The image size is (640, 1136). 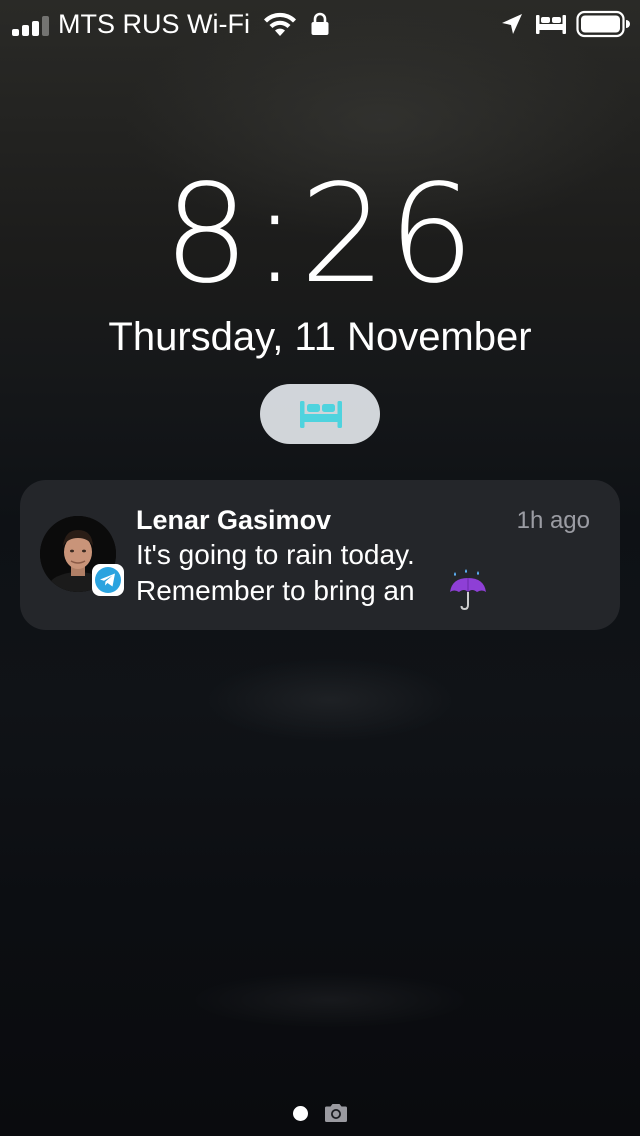 What do you see at coordinates (512, 24) in the screenshot?
I see `location-icon` at bounding box center [512, 24].